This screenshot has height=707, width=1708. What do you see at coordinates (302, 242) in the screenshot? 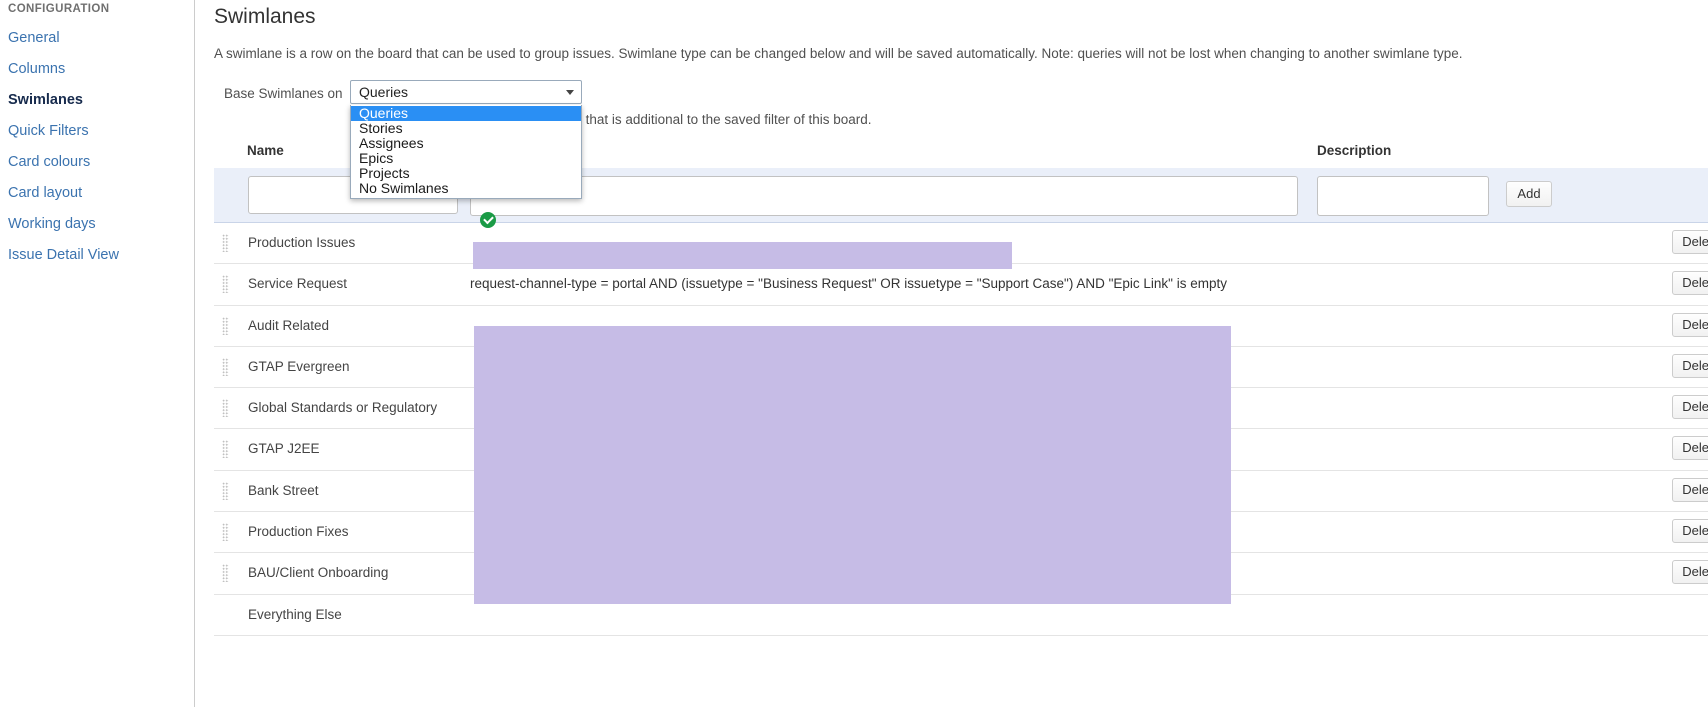
I see `swimlane-name: Production Issues` at bounding box center [302, 242].